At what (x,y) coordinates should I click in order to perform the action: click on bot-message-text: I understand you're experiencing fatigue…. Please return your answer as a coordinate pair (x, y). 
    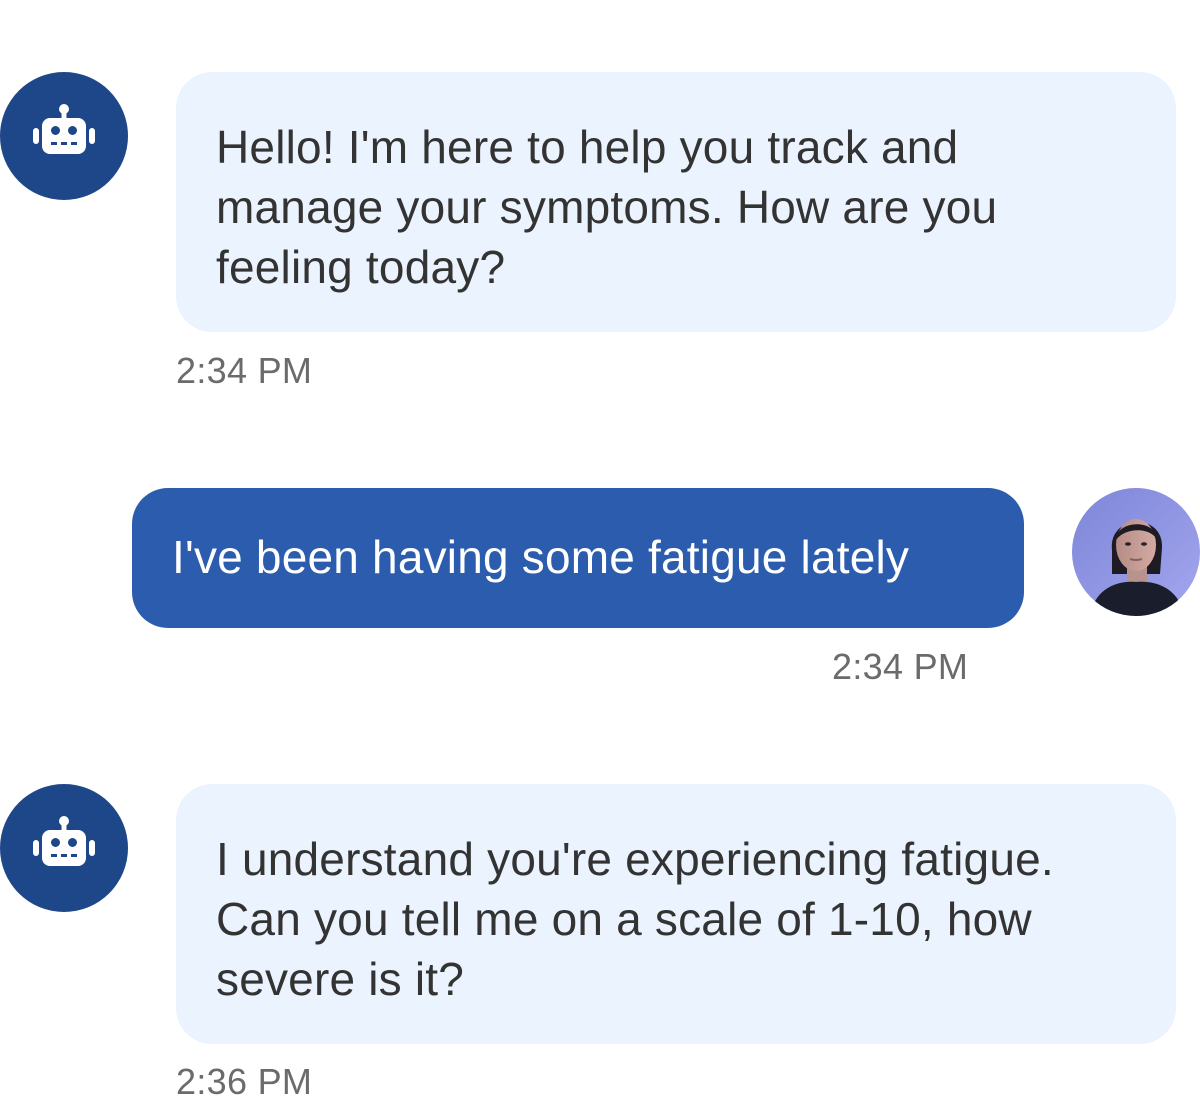
    Looking at the image, I should click on (635, 919).